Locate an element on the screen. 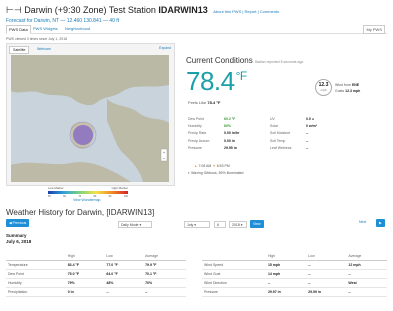 The width and height of the screenshot is (393, 311). wind-from-label: Wind from is located at coordinates (343, 85).